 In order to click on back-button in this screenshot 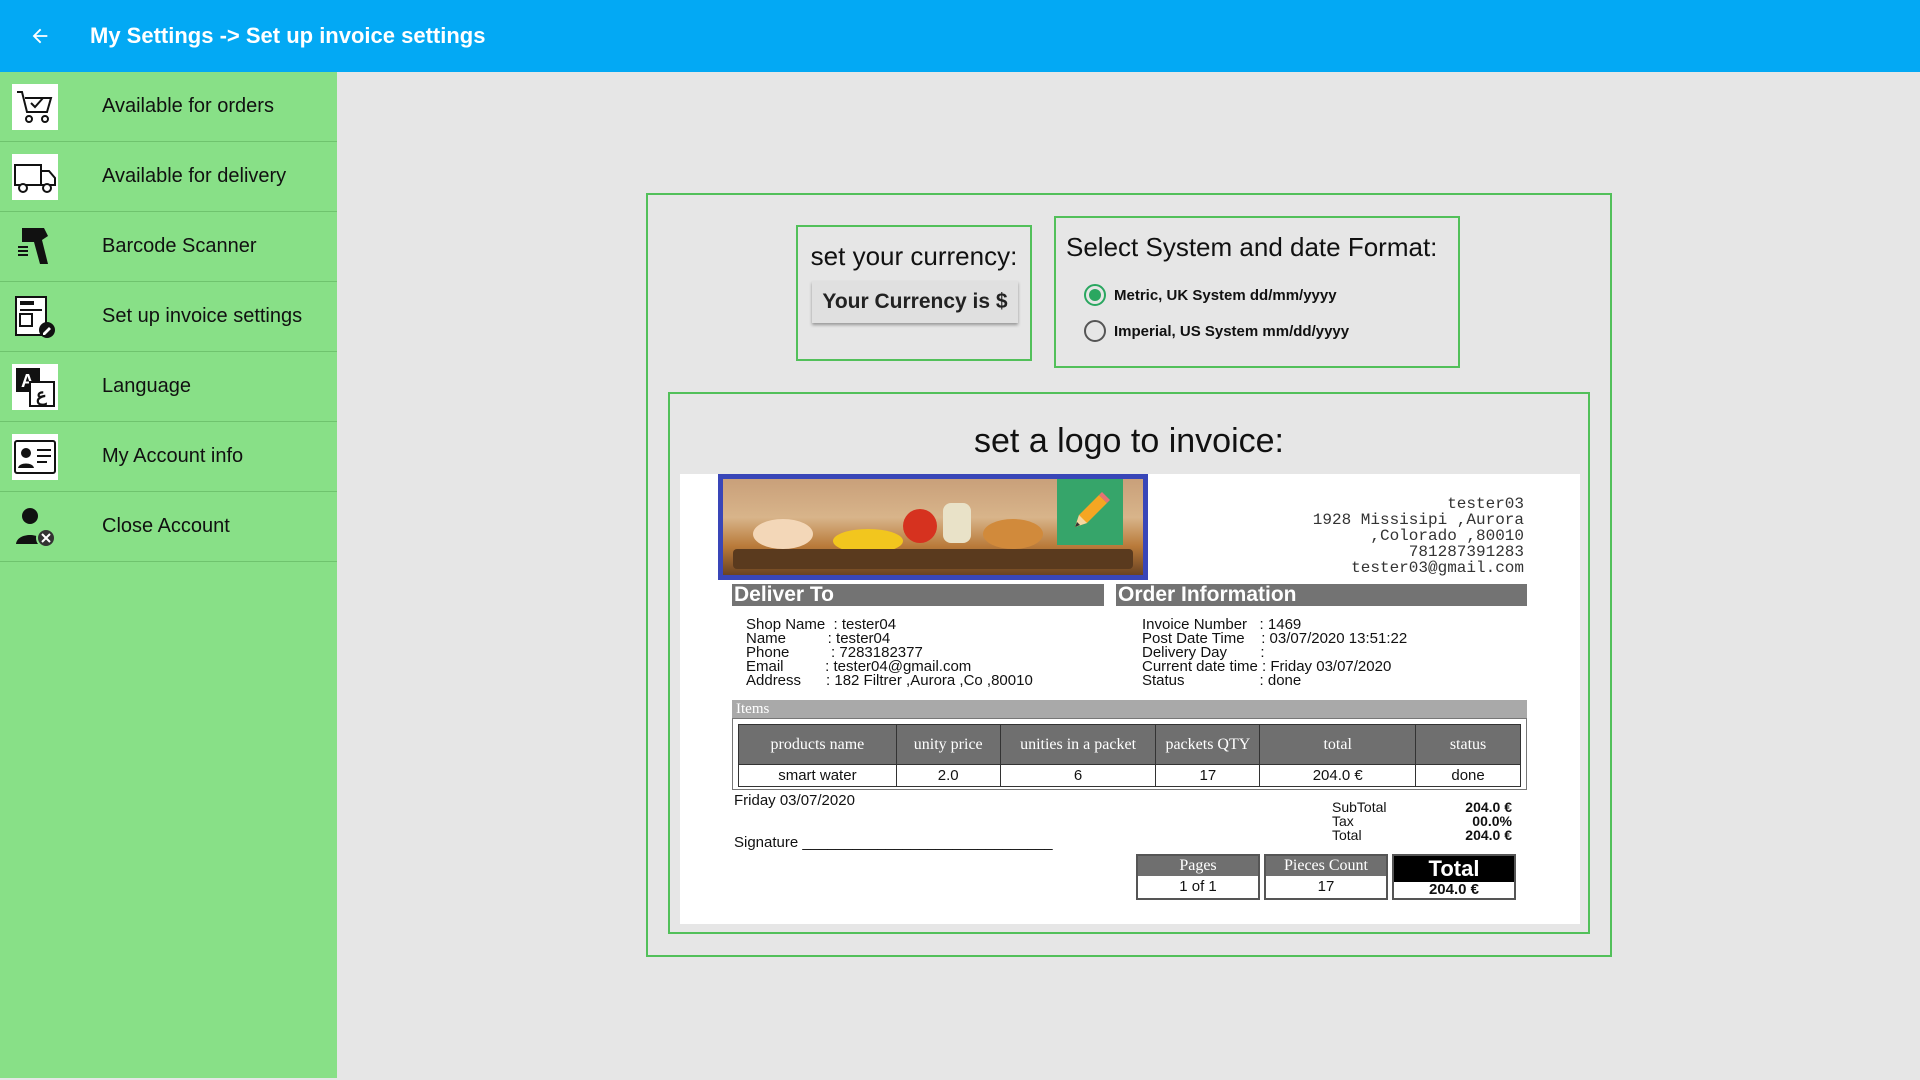, I will do `click(40, 36)`.